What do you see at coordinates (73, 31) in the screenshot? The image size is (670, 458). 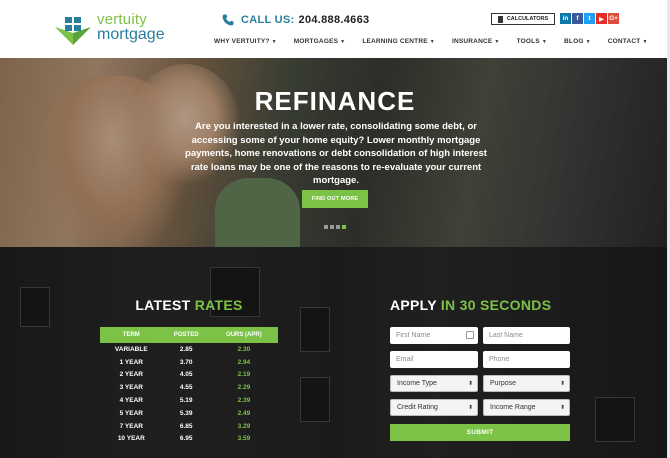 I see `logo-house-icon` at bounding box center [73, 31].